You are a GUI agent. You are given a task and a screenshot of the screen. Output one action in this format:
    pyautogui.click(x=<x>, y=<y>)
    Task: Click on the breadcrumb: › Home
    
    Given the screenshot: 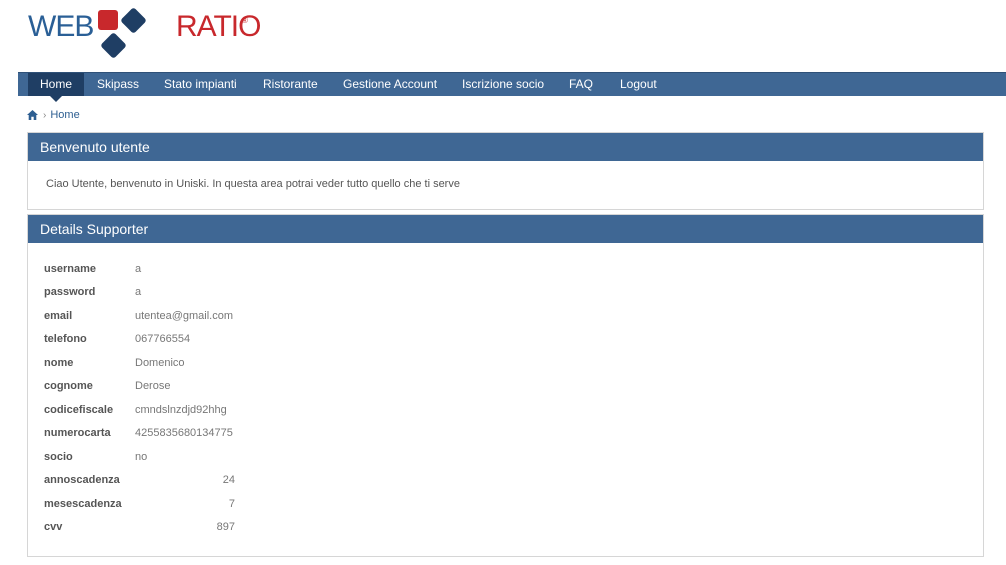 What is the action you would take?
    pyautogui.click(x=53, y=115)
    